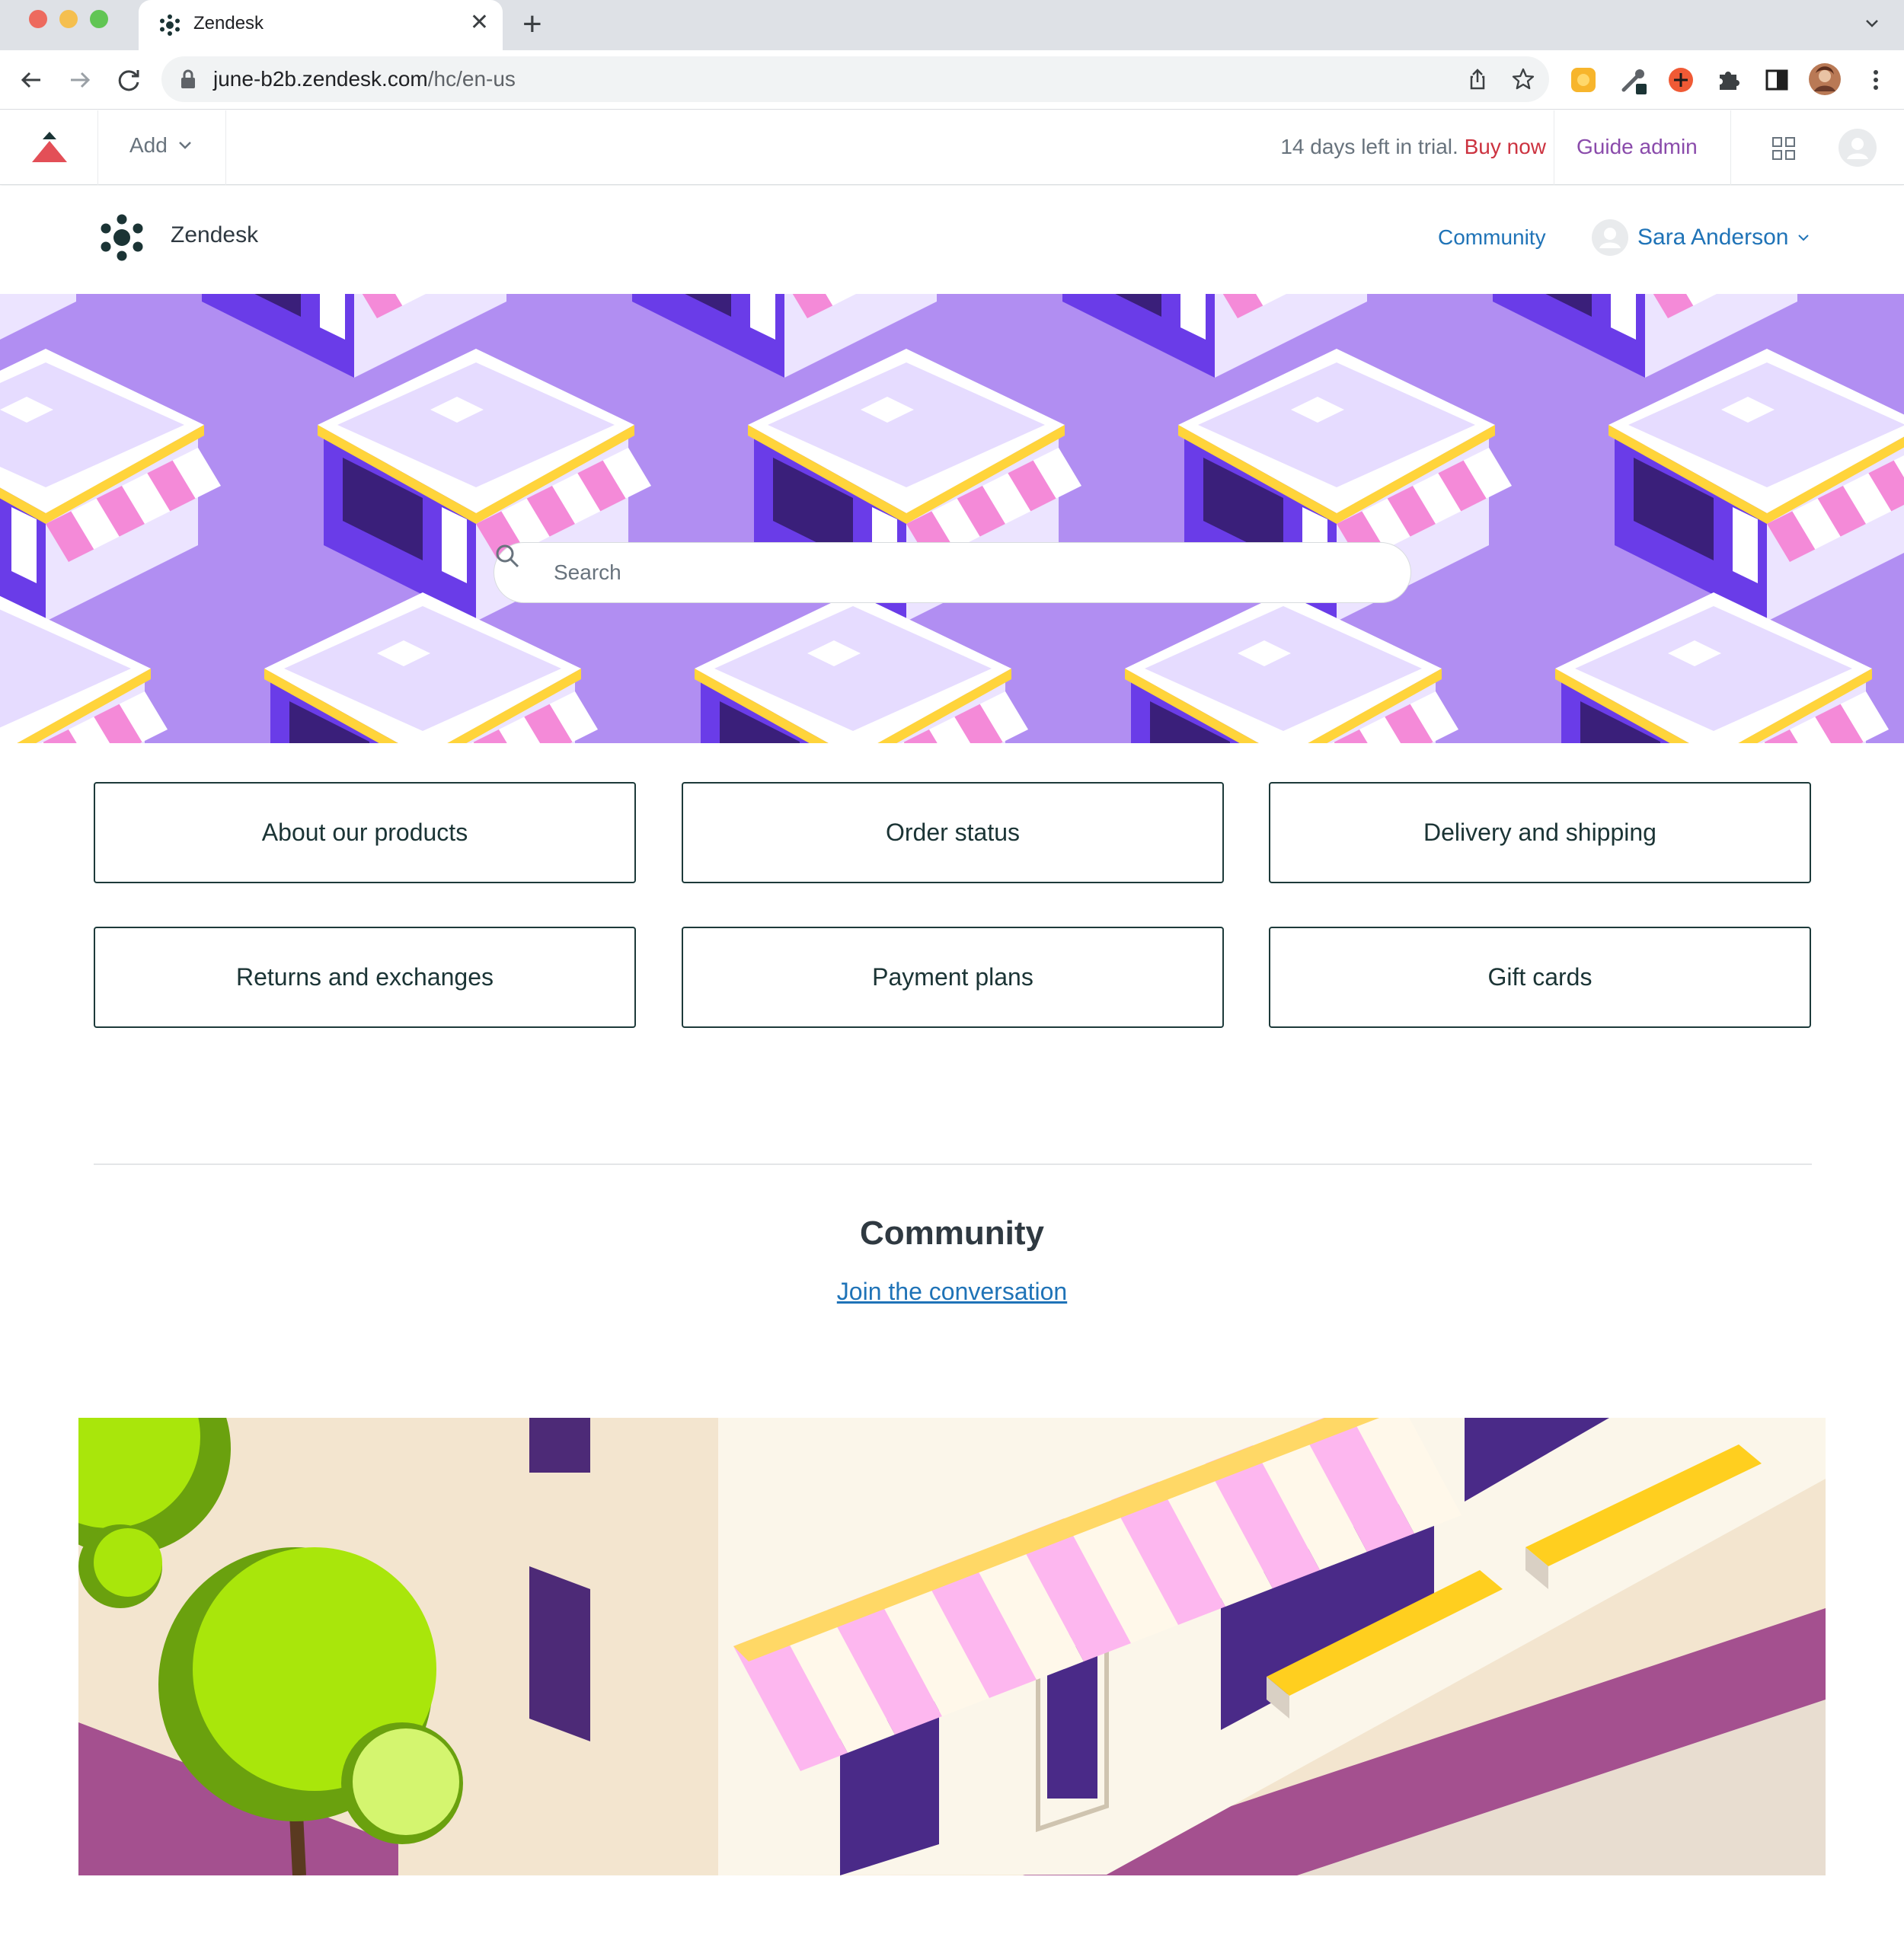 The height and width of the screenshot is (1947, 1904). I want to click on close-window-button, so click(38, 19).